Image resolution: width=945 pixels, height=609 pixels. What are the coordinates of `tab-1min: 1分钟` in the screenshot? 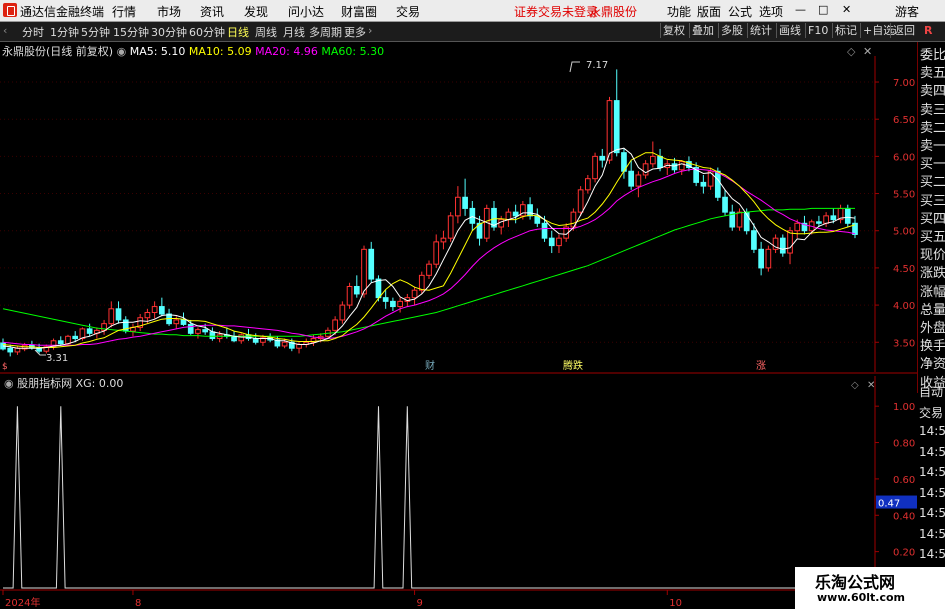 It's located at (64, 32).